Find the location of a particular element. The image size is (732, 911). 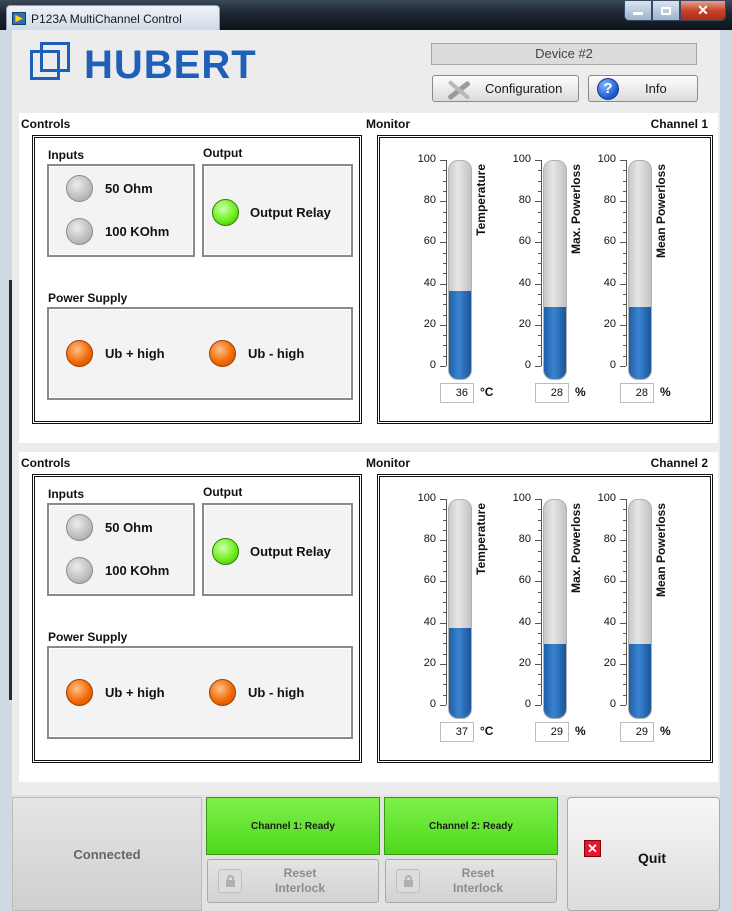

mean-powerloss-fill is located at coordinates (640, 681).